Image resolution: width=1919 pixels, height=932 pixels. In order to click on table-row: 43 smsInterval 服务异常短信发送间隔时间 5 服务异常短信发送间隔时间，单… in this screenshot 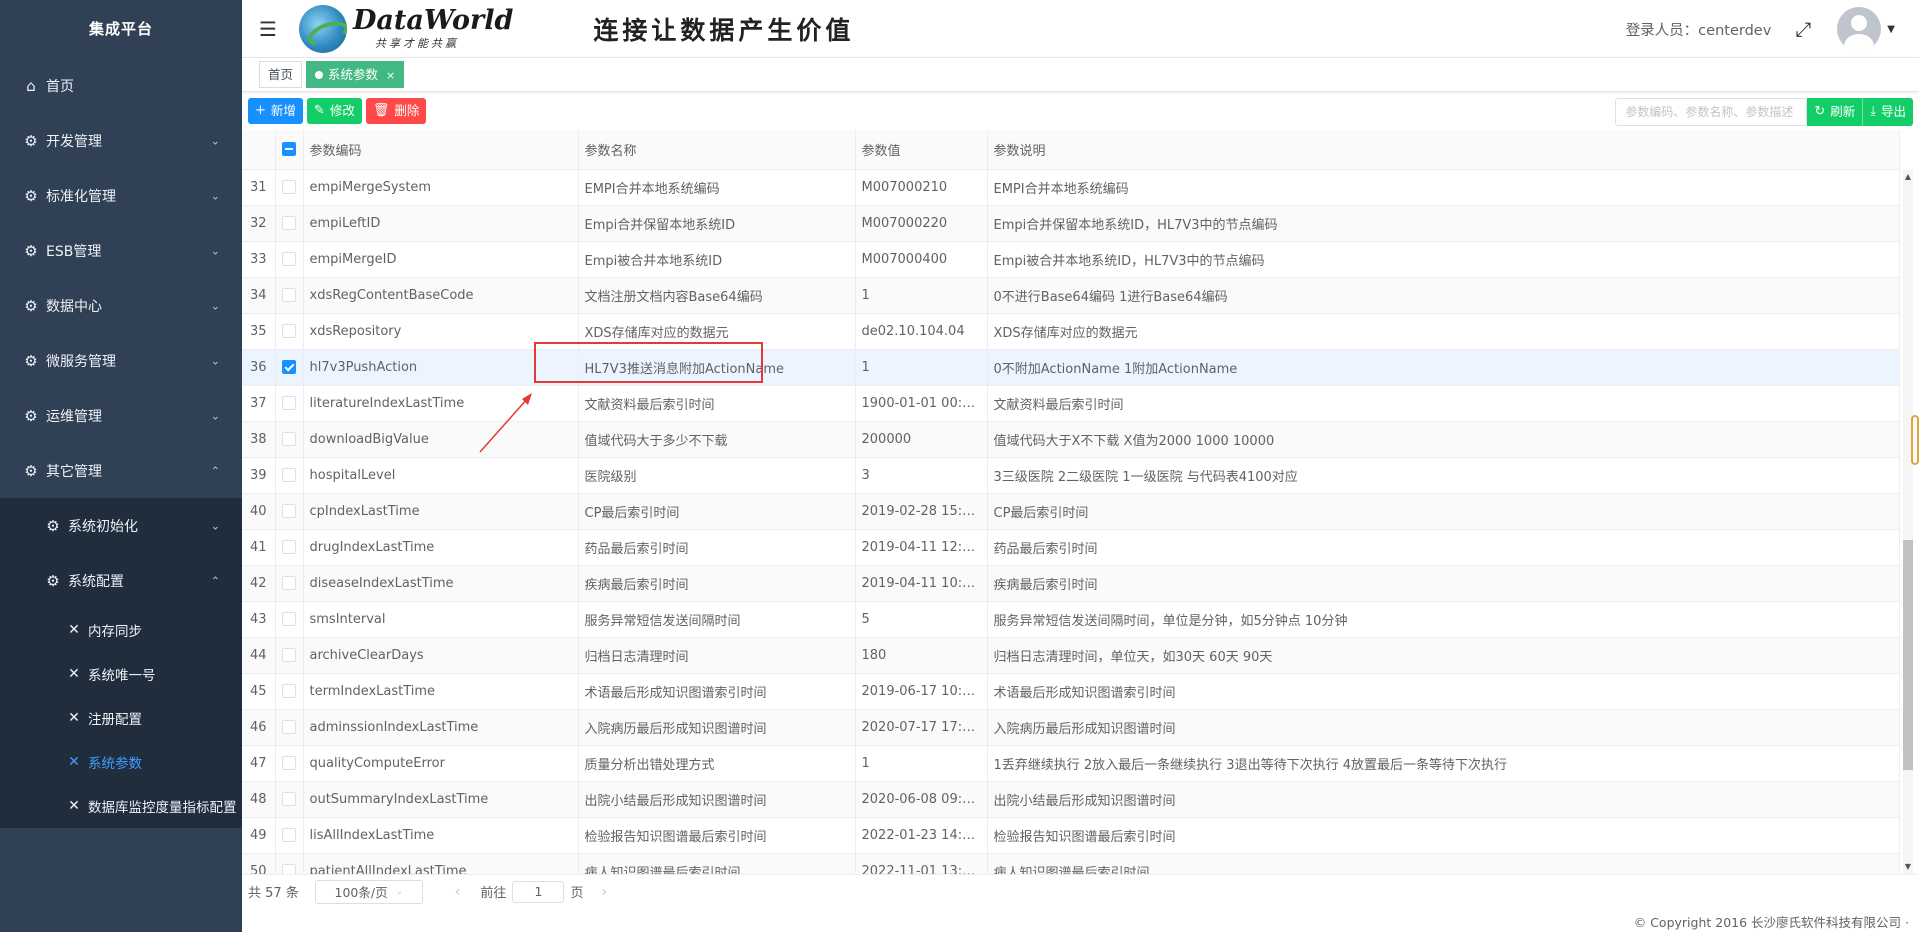, I will do `click(1071, 619)`.